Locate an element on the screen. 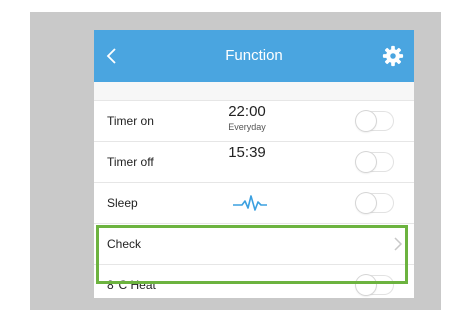 The height and width of the screenshot is (325, 460). timer-off-time: 15:39 is located at coordinates (247, 152).